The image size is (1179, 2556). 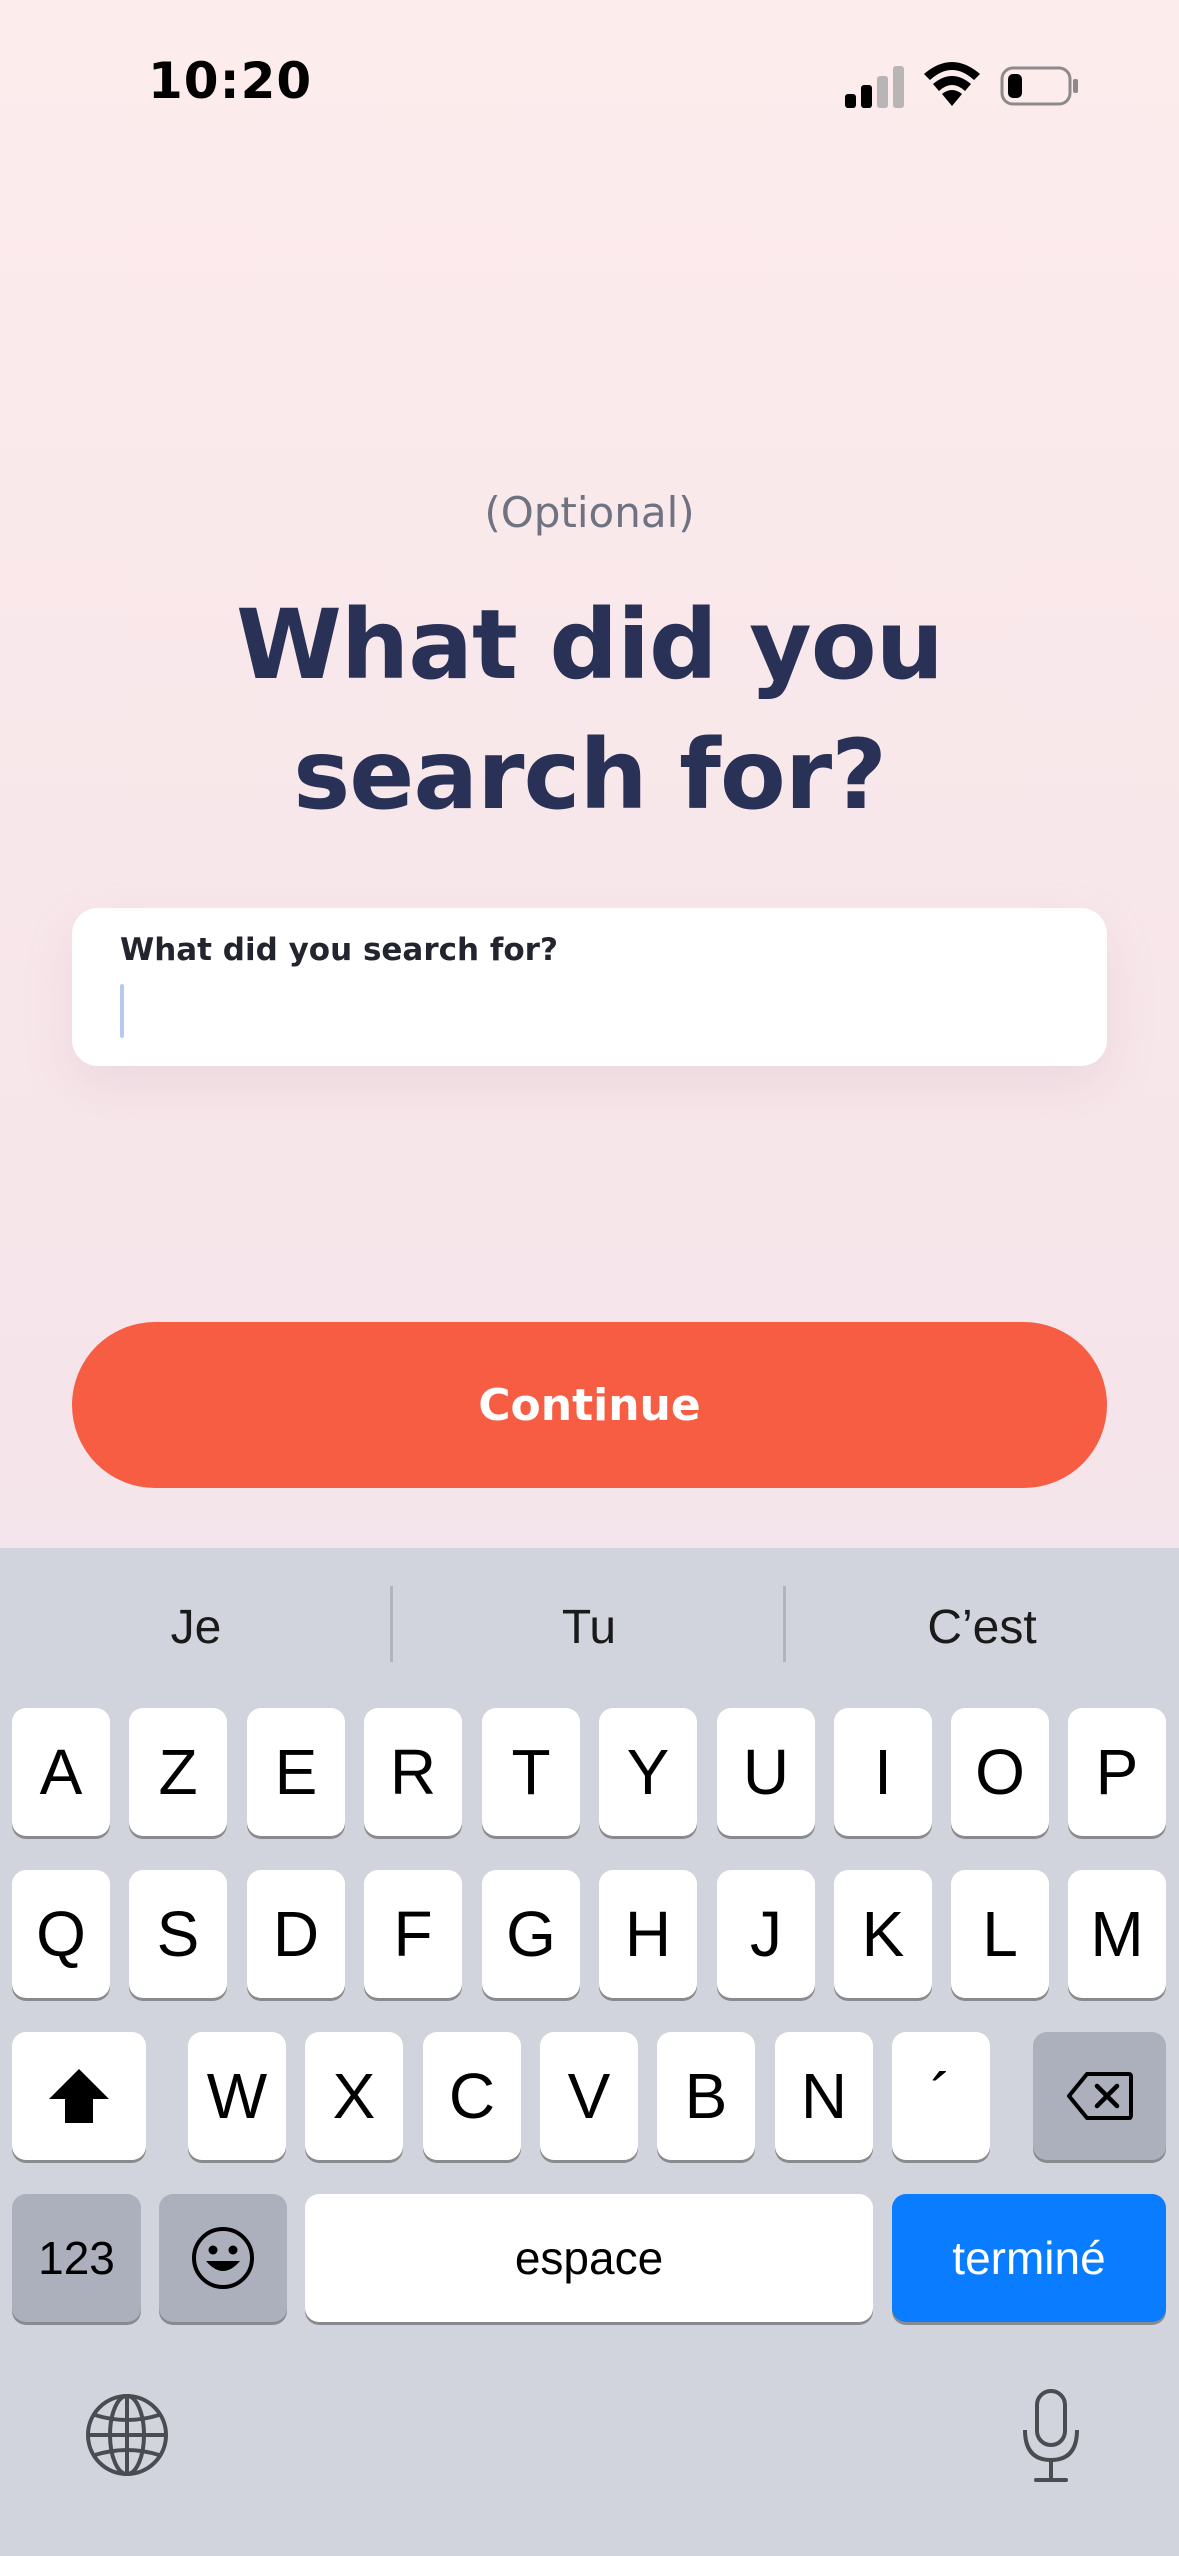 I want to click on globe-icon, so click(x=127, y=2435).